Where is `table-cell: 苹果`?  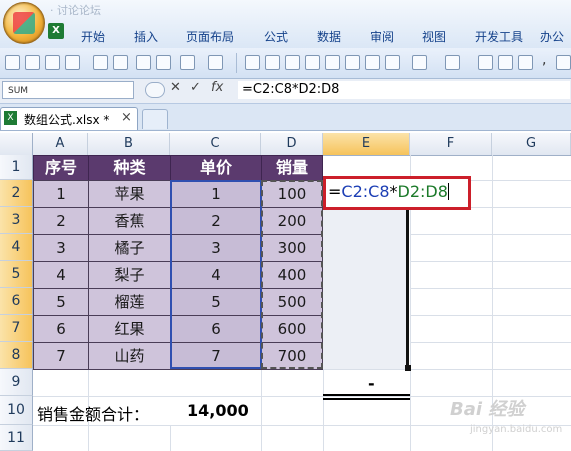
table-cell: 苹果 is located at coordinates (129, 194).